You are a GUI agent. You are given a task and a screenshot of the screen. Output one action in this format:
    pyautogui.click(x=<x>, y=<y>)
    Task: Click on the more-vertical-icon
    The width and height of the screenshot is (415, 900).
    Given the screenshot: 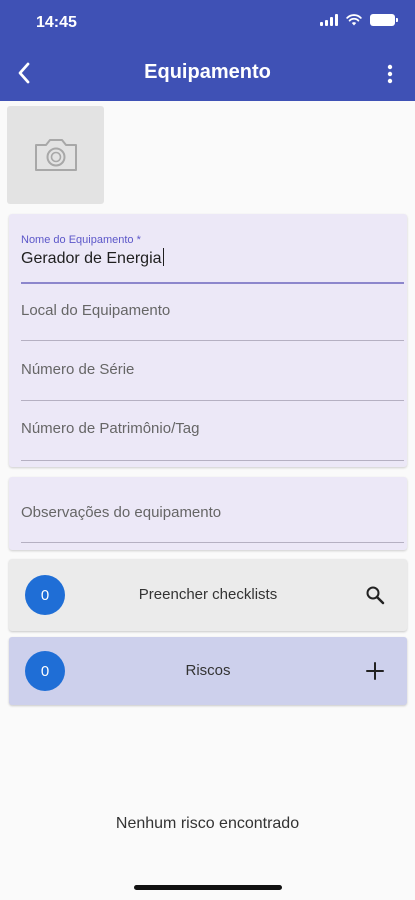 What is the action you would take?
    pyautogui.click(x=390, y=74)
    